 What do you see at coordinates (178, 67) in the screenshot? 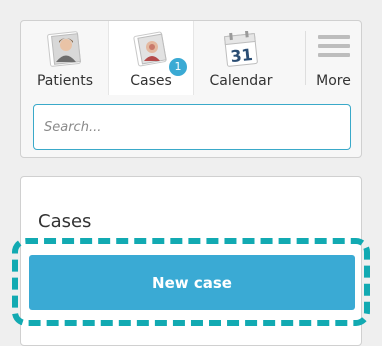
I see `cases-count-badge: 1` at bounding box center [178, 67].